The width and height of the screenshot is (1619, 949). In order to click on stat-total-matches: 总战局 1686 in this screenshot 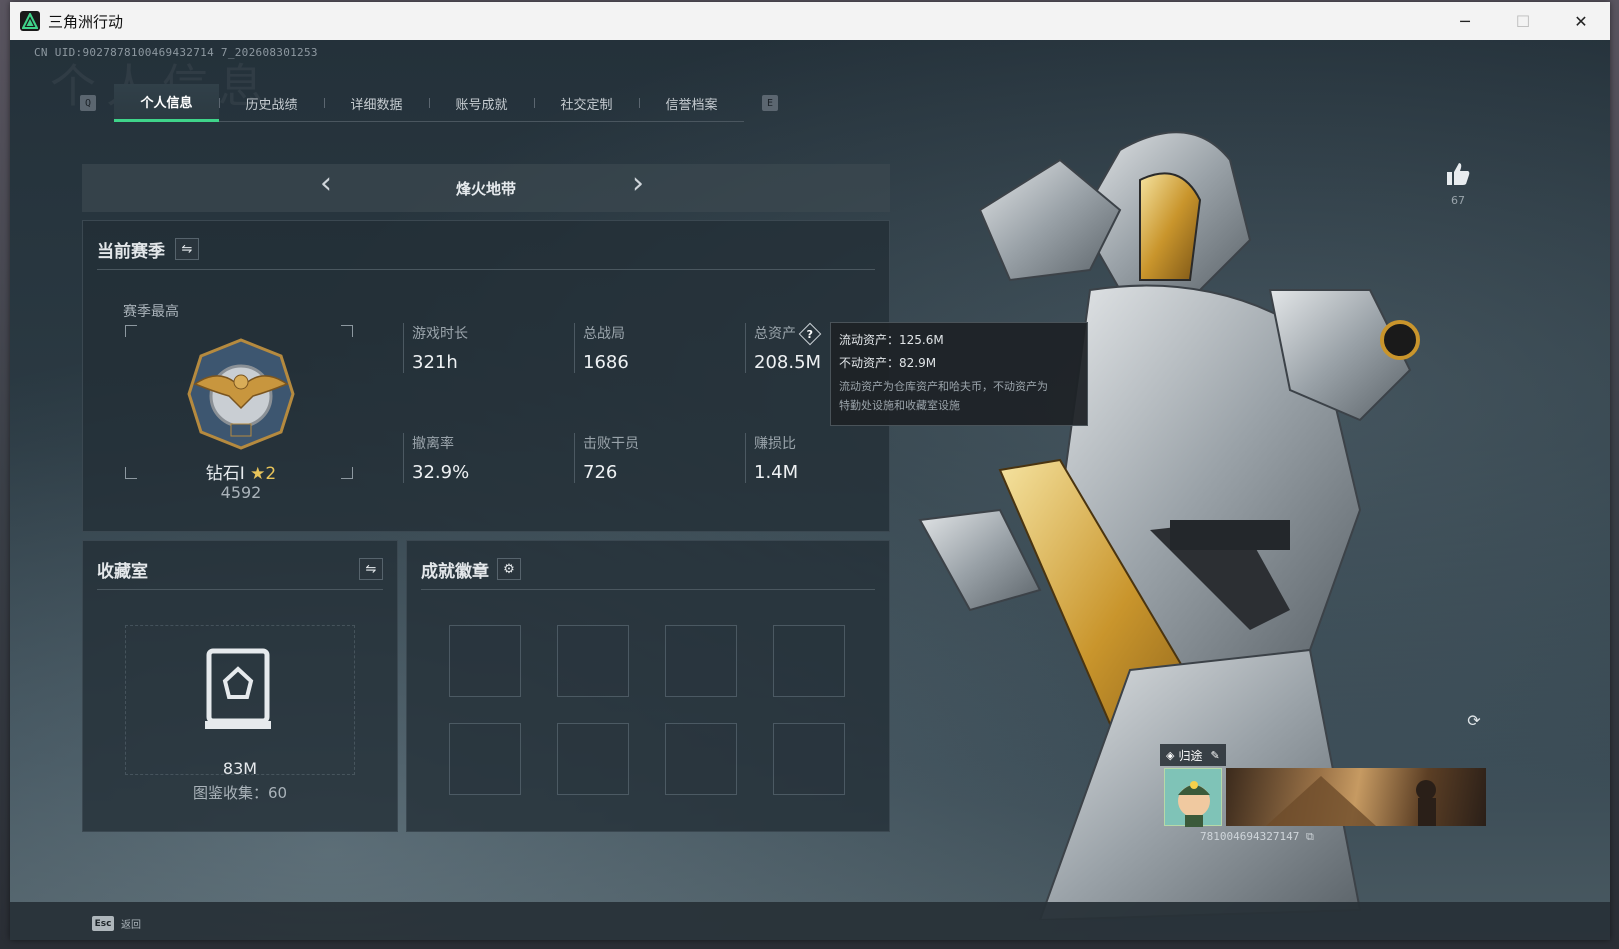, I will do `click(601, 348)`.